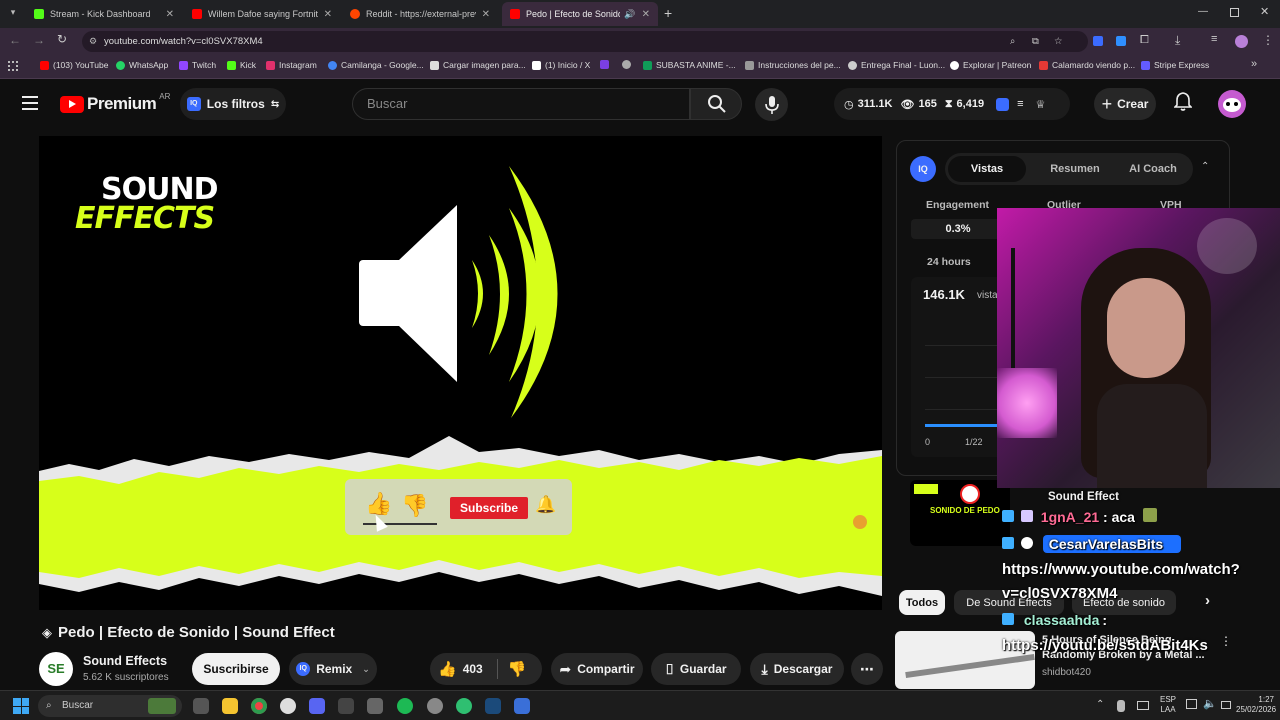 The height and width of the screenshot is (720, 1280). I want to click on url-input: ⚙ youtube.com/watch?v=cl0SVX78XM4 ⌕ ⧉ ☆, so click(585, 41).